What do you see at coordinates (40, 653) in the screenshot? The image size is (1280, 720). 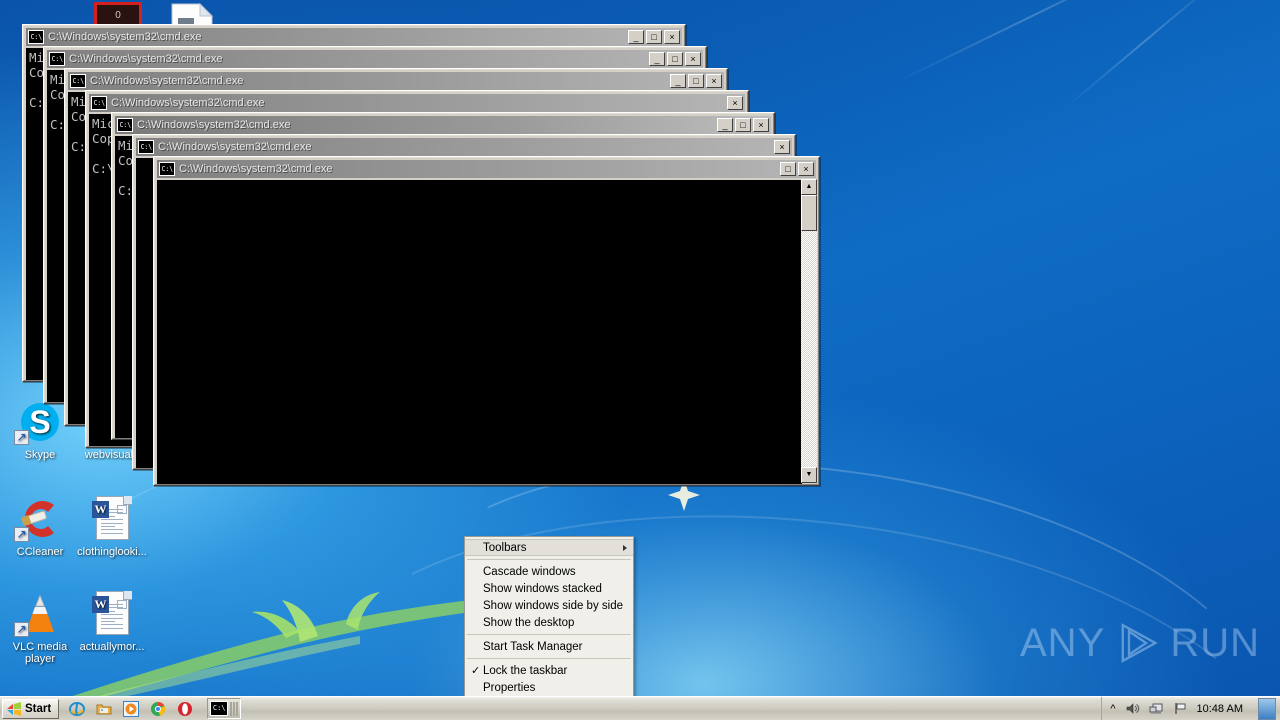 I see `desktop-icon-label: VLC media player` at bounding box center [40, 653].